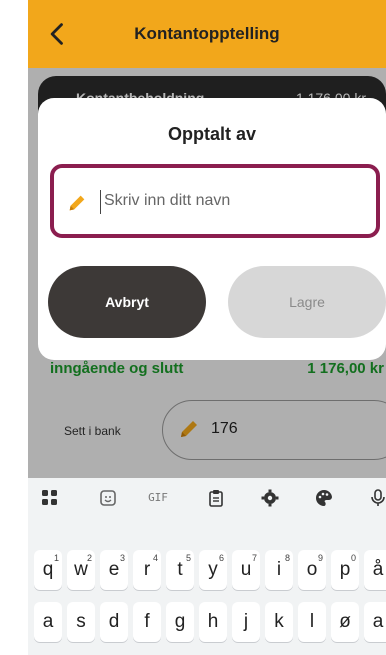  I want to click on key-g: g, so click(180, 622).